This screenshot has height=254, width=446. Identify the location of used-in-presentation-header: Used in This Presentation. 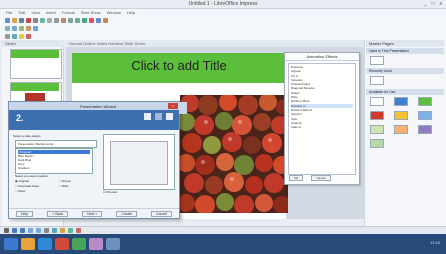
(405, 51).